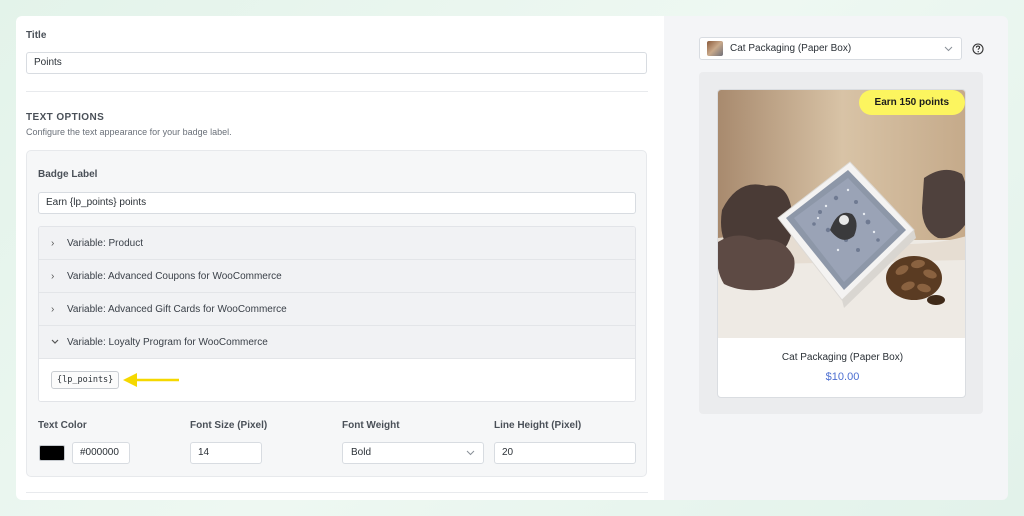 The height and width of the screenshot is (516, 1024). I want to click on badge-label-heading: Badge Label, so click(68, 174).